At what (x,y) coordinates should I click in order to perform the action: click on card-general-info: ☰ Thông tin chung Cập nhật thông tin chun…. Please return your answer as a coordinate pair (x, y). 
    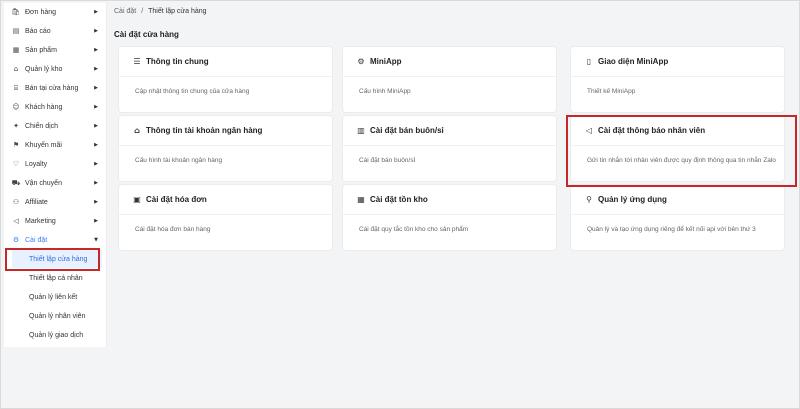
    Looking at the image, I should click on (225, 79).